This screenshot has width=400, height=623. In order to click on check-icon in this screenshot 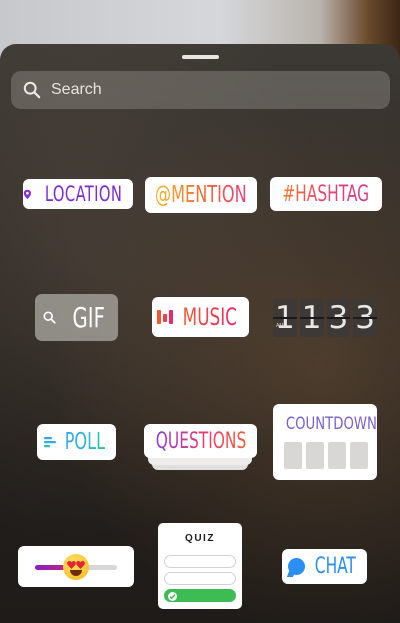, I will do `click(172, 596)`.